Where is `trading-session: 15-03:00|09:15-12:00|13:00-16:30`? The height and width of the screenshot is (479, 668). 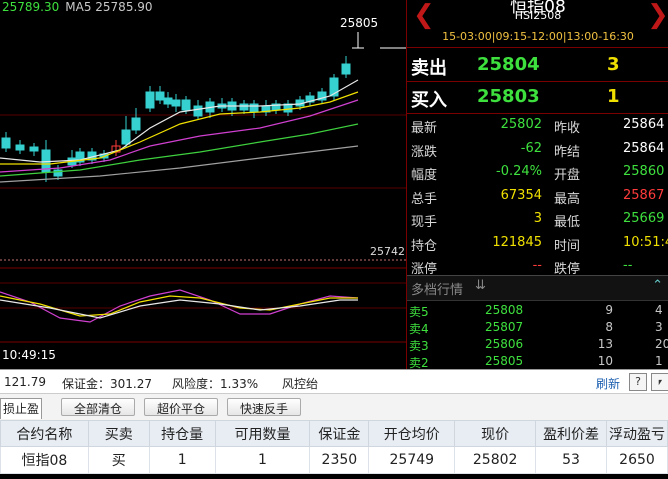
trading-session: 15-03:00|09:15-12:00|13:00-16:30 is located at coordinates (538, 36).